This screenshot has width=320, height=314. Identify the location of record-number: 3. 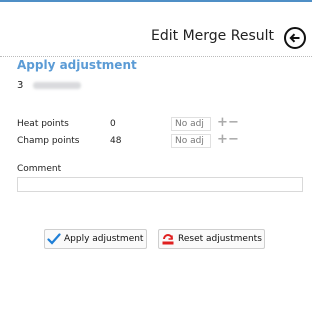
(20, 85).